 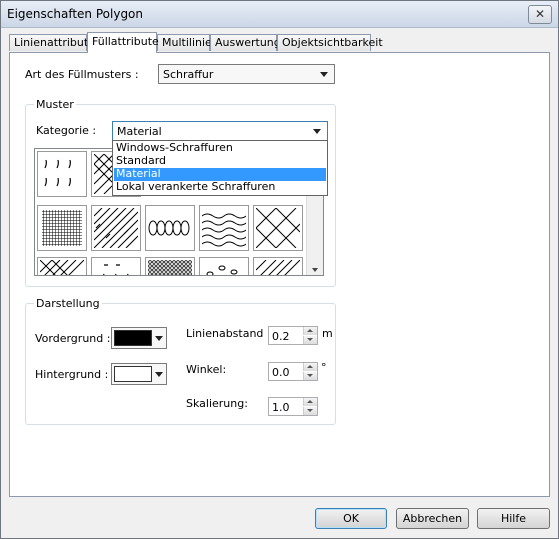 What do you see at coordinates (245, 42) in the screenshot?
I see `tab-auswertung: Auswertung` at bounding box center [245, 42].